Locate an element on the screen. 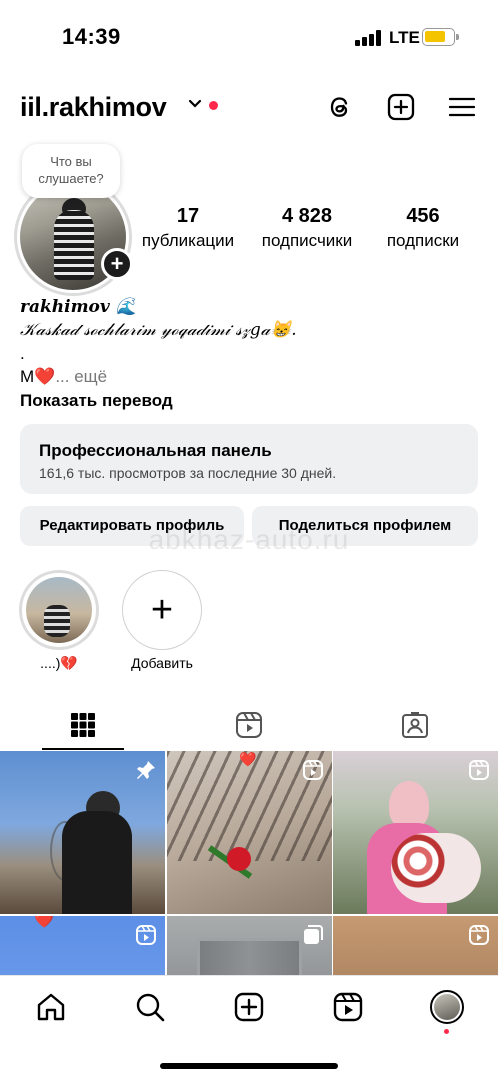  grid-icon is located at coordinates (83, 725).